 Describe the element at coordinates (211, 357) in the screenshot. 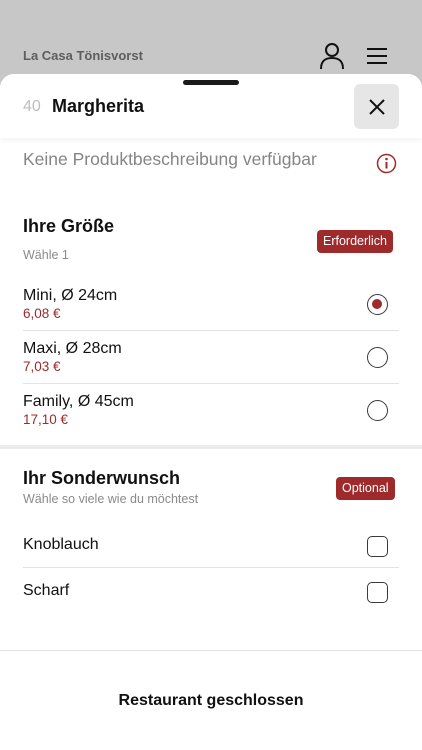

I see `size-option-maxi: Maxi, Ø 28cm 7,03 €` at that location.